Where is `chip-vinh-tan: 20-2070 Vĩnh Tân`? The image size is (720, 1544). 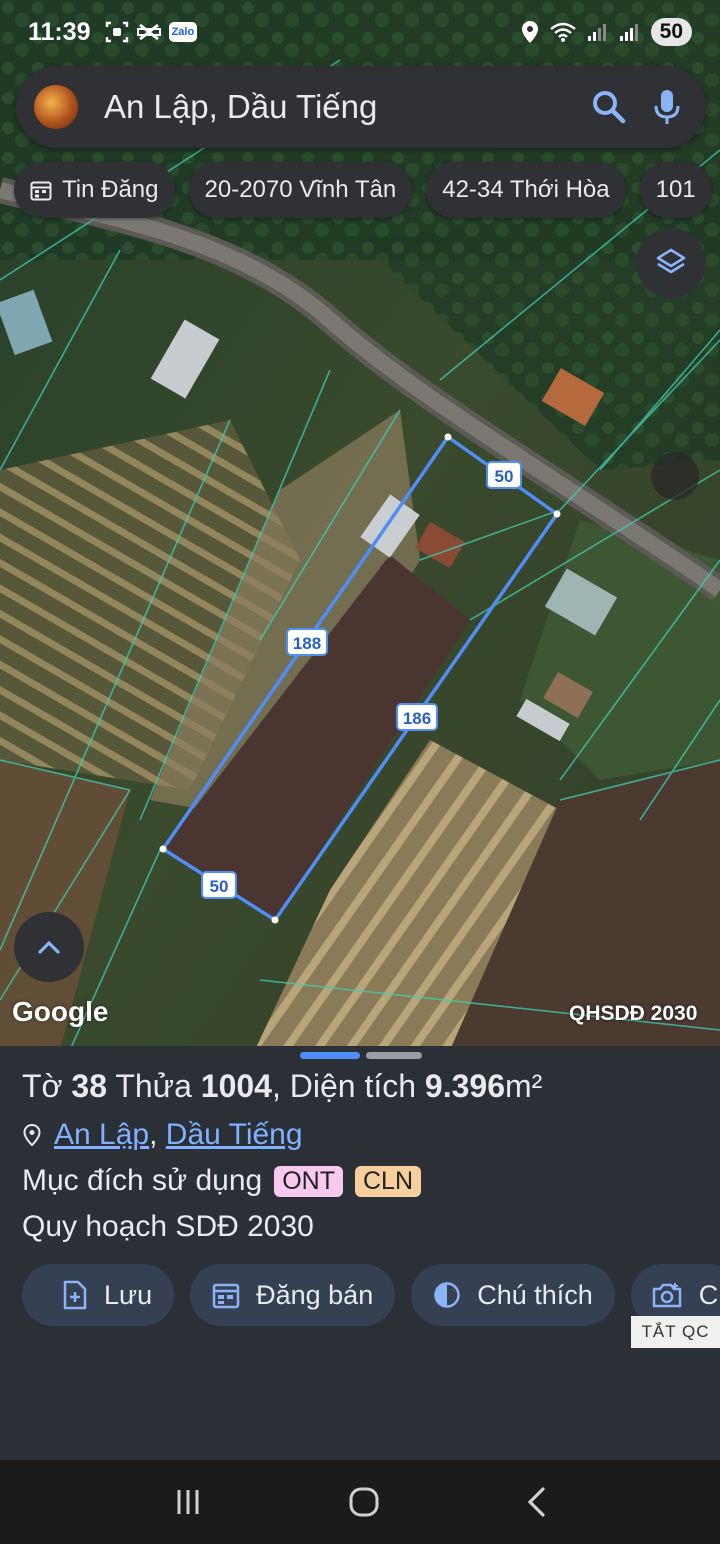
chip-vinh-tan: 20-2070 Vĩnh Tân is located at coordinates (300, 190).